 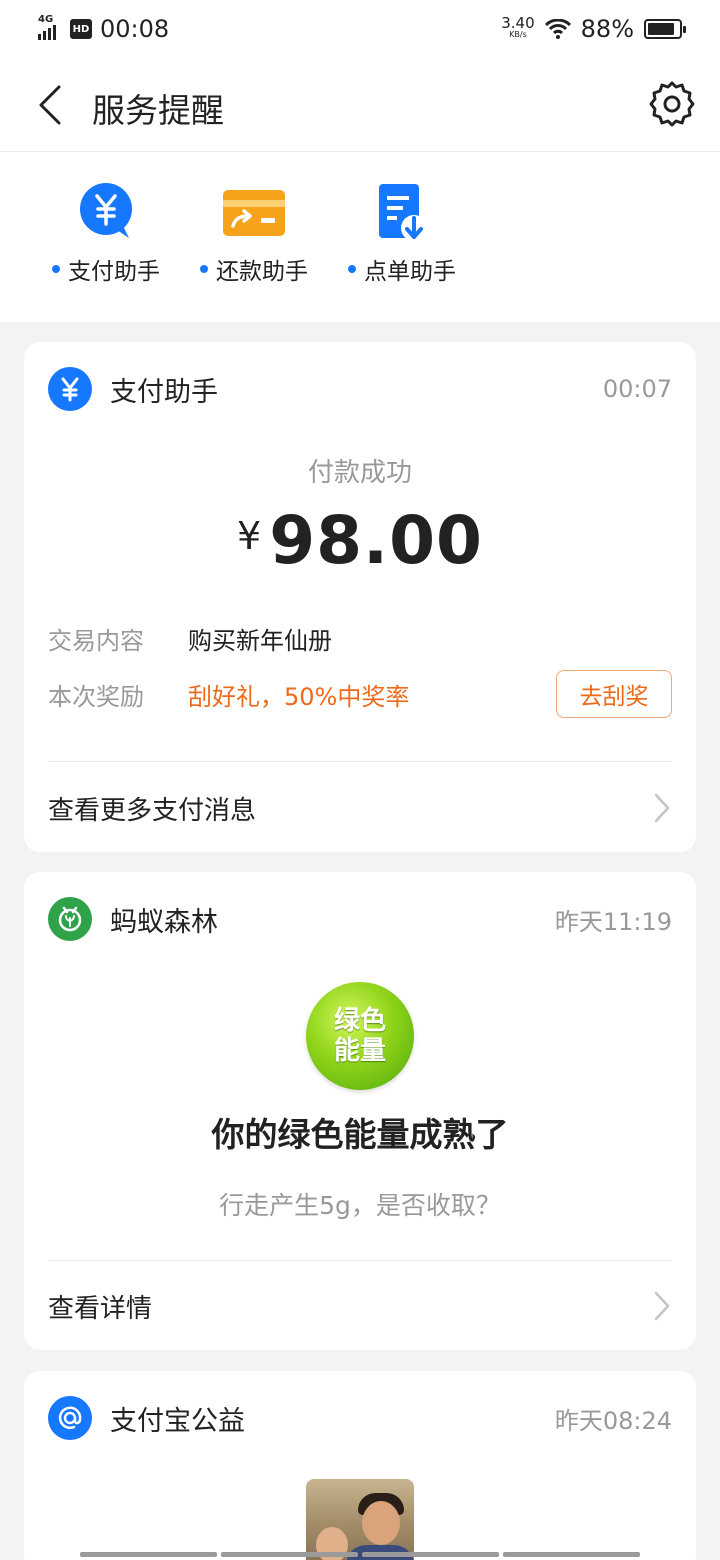 What do you see at coordinates (557, 29) in the screenshot?
I see `wifi-icon` at bounding box center [557, 29].